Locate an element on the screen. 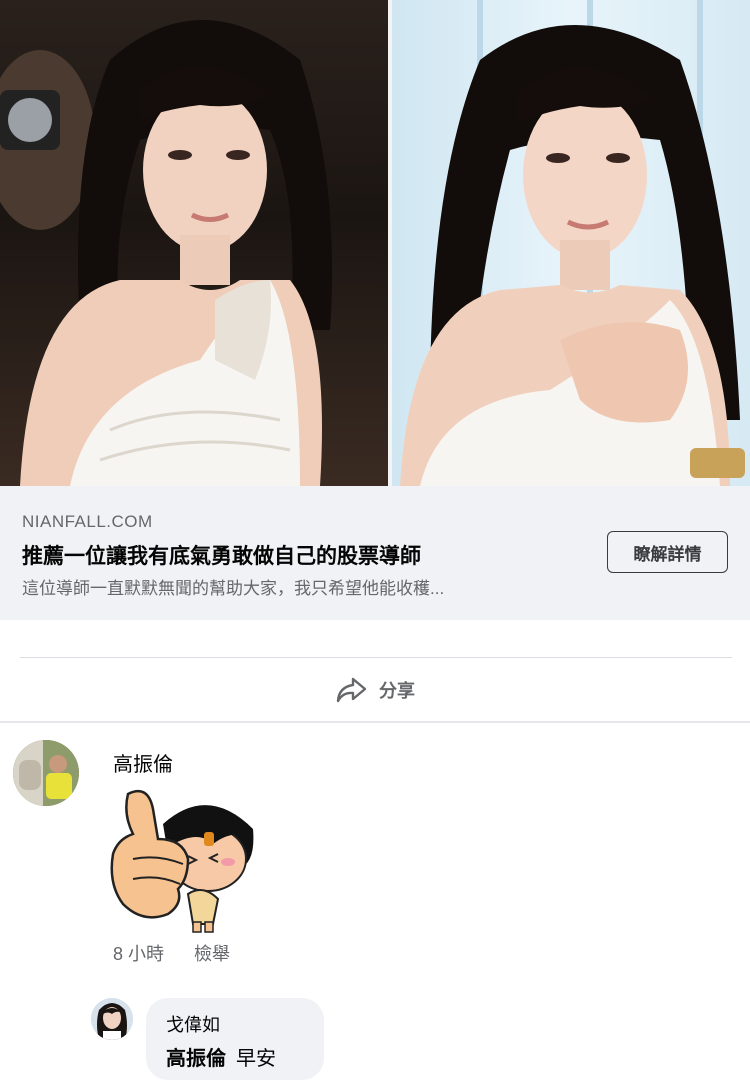 The image size is (750, 1088). link-headline: 推薦一位讓我有底氣勇敢做自己的股票導師 is located at coordinates (221, 555).